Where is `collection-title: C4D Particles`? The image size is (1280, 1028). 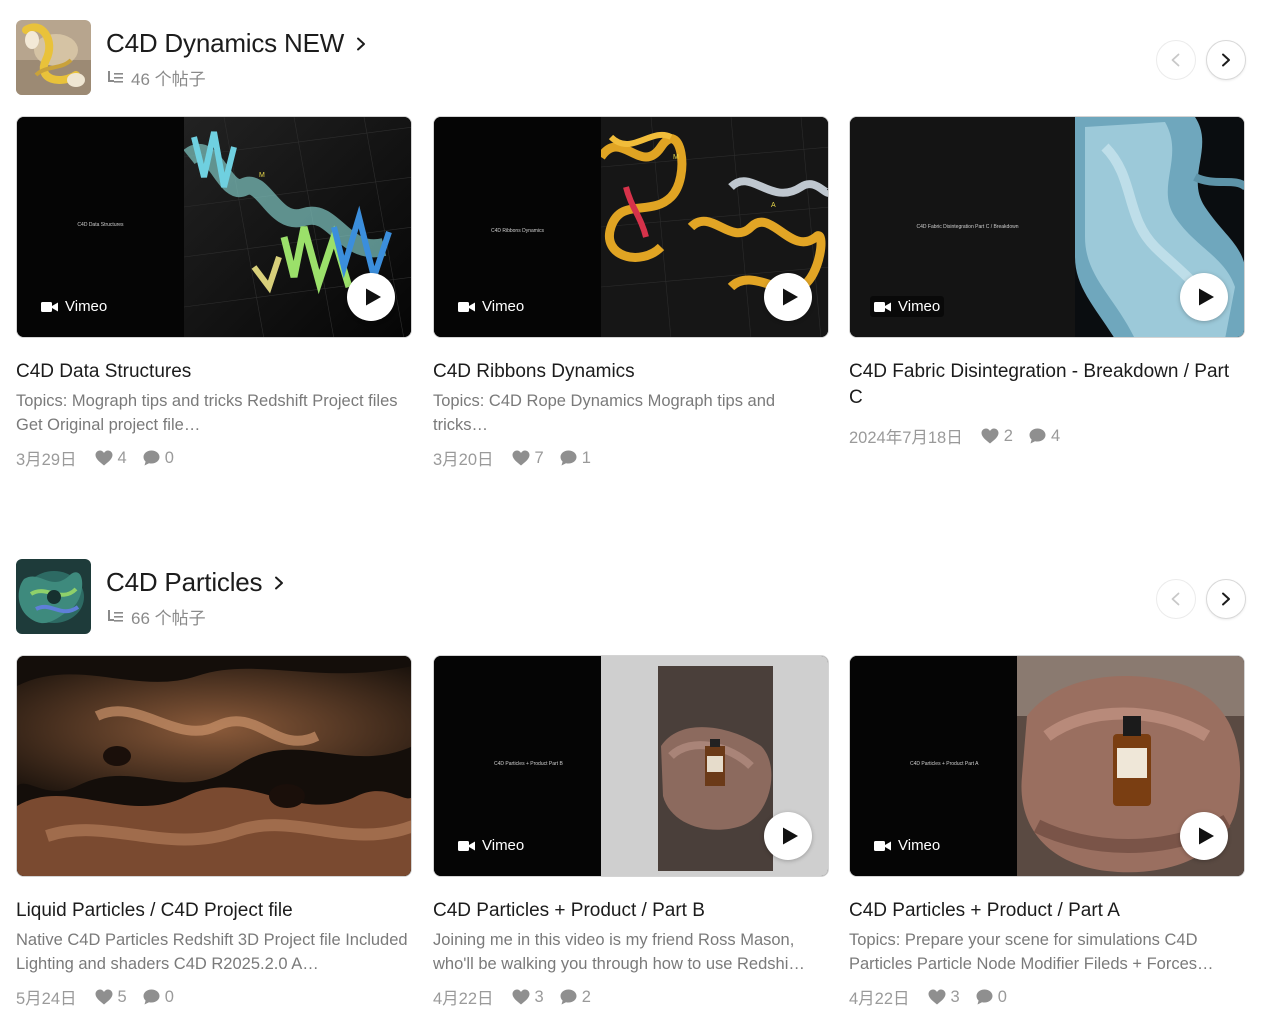
collection-title: C4D Particles is located at coordinates (184, 582).